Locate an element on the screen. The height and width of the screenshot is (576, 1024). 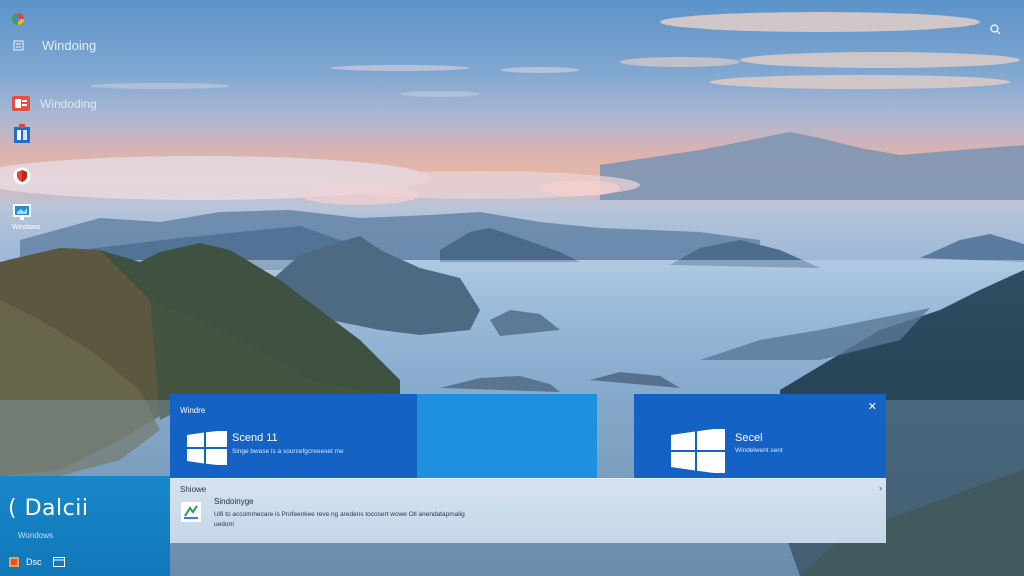
app-document-icon is located at coordinates (191, 512).